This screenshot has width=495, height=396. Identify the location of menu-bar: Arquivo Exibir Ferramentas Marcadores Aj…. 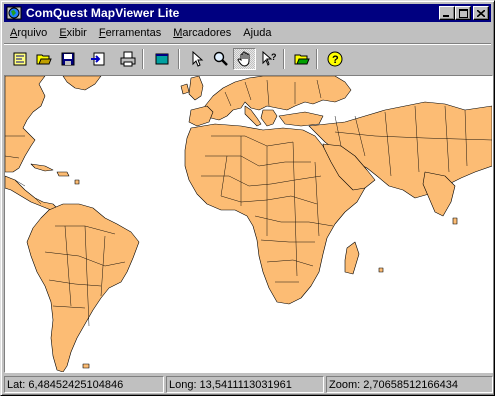
(140, 32).